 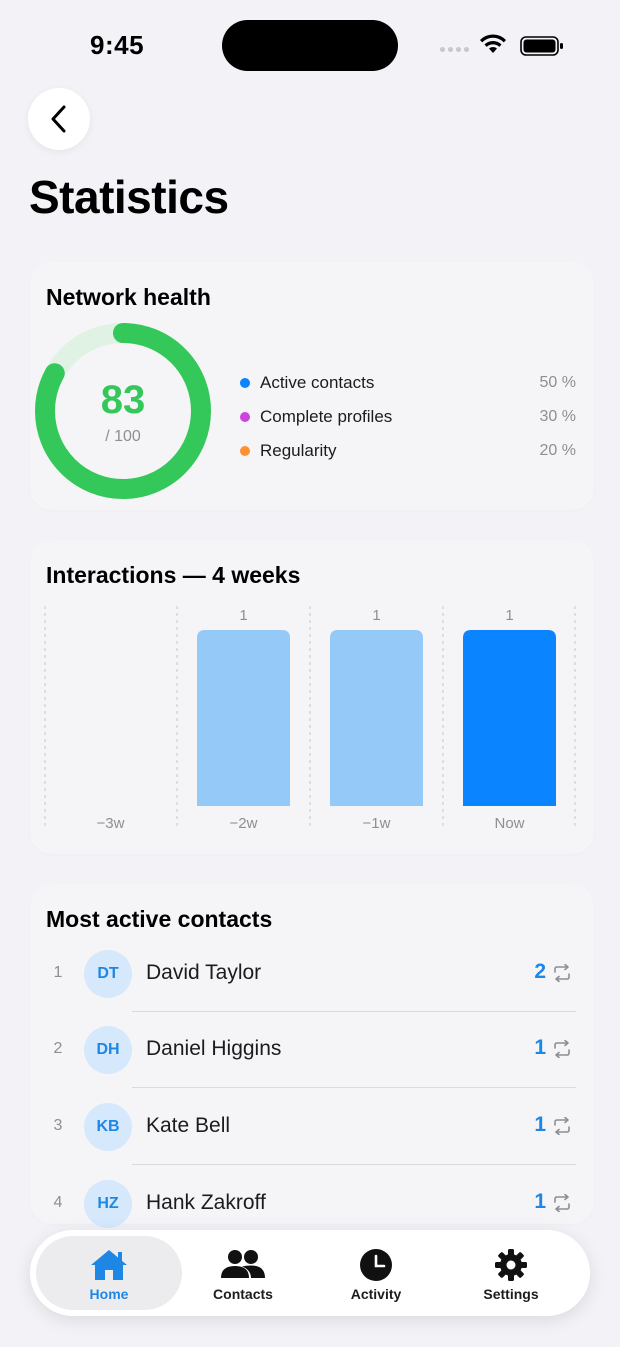 What do you see at coordinates (312, 974) in the screenshot?
I see `contact-row: 1 DT David Taylor 2` at bounding box center [312, 974].